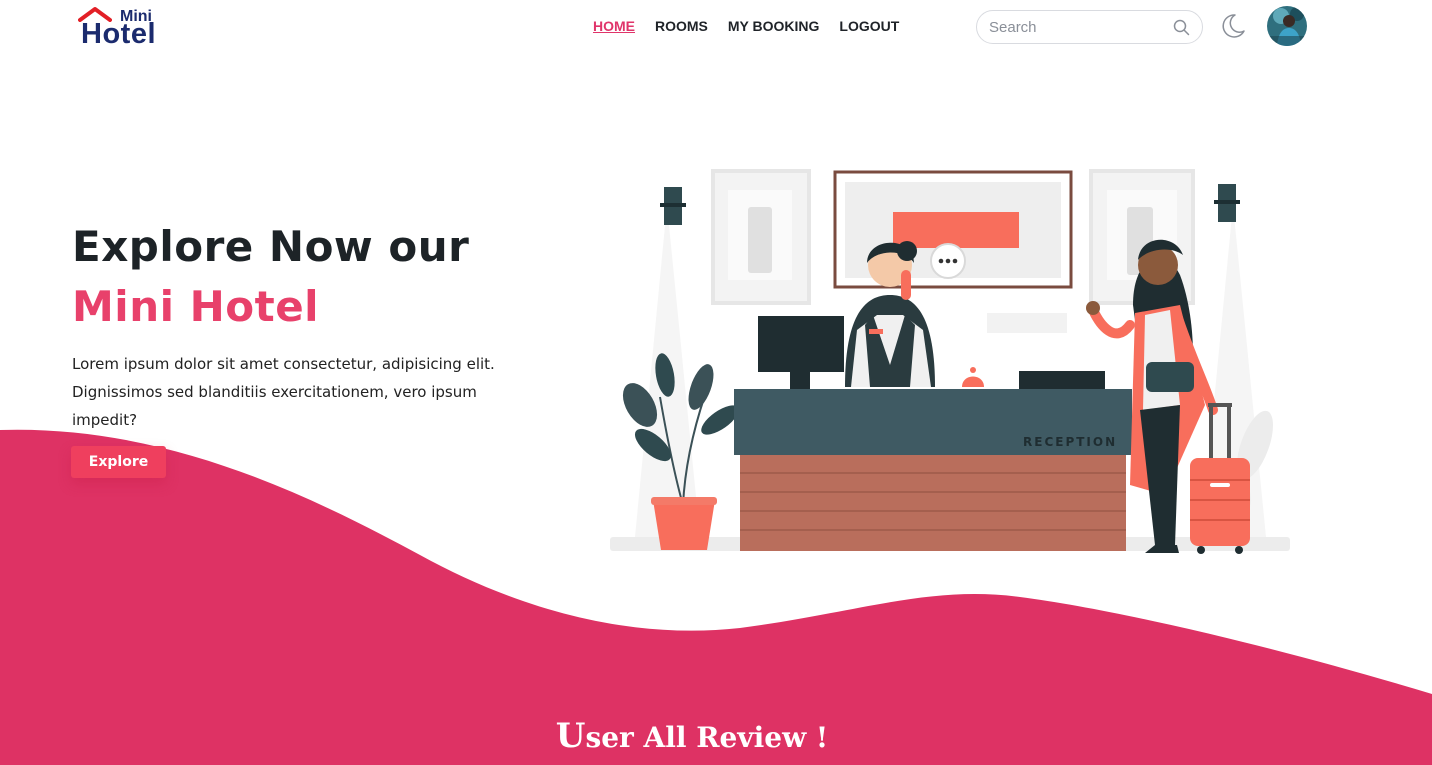 This screenshot has width=1432, height=765. I want to click on reviews-title-first-letter: U, so click(570, 736).